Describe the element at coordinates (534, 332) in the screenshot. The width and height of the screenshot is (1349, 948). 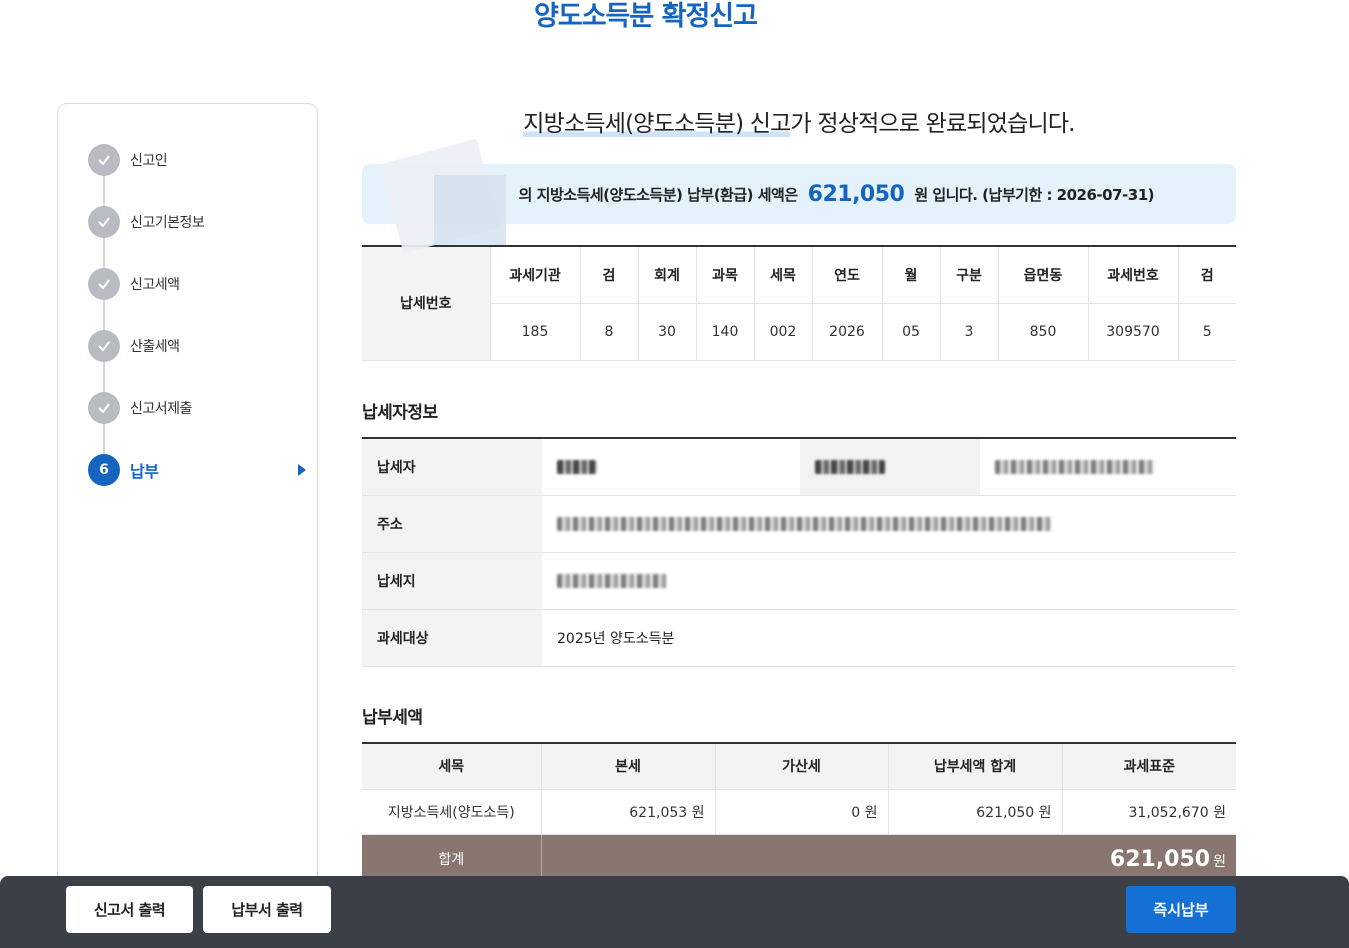
I see `tax-number-cell: 185` at that location.